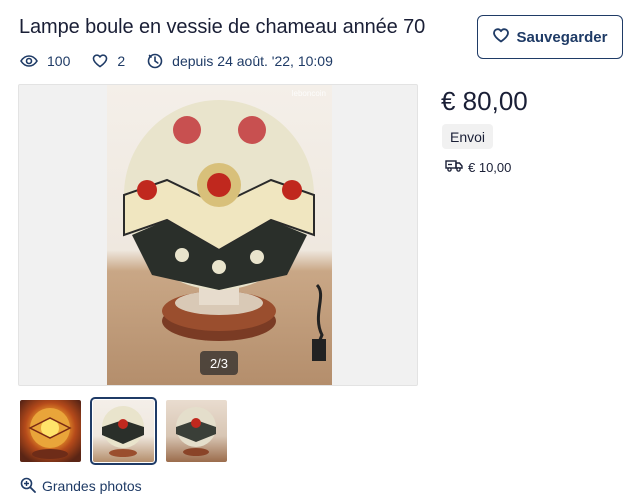 This screenshot has height=502, width=625. I want to click on favorites-value: 2, so click(121, 61).